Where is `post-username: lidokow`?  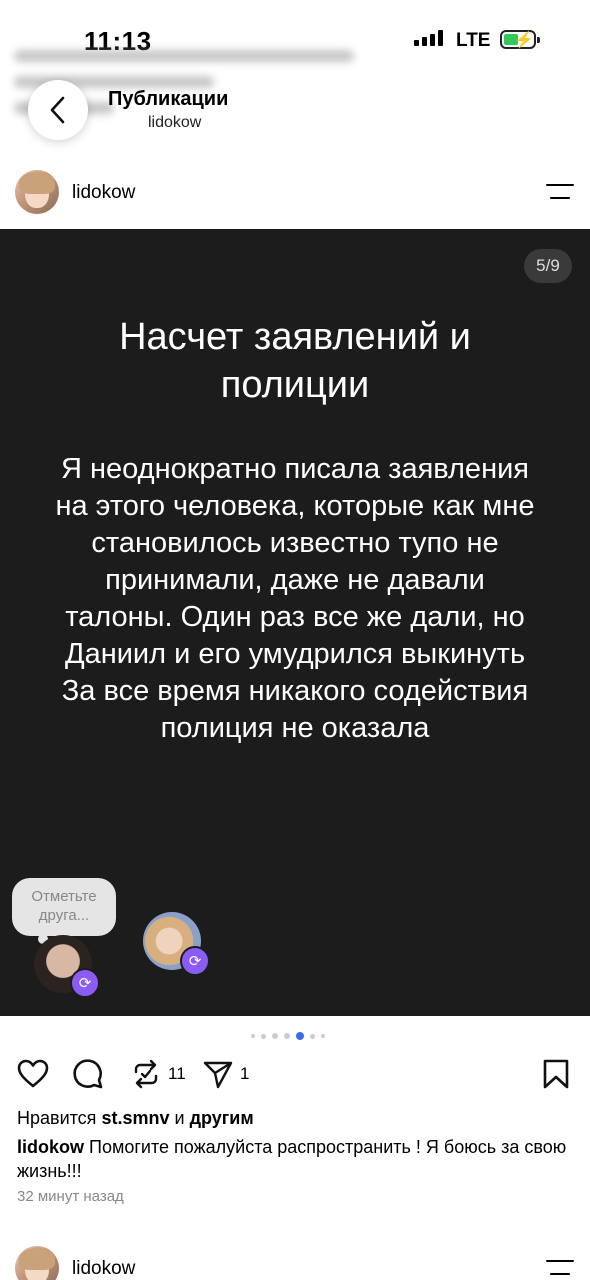 post-username: lidokow is located at coordinates (103, 193).